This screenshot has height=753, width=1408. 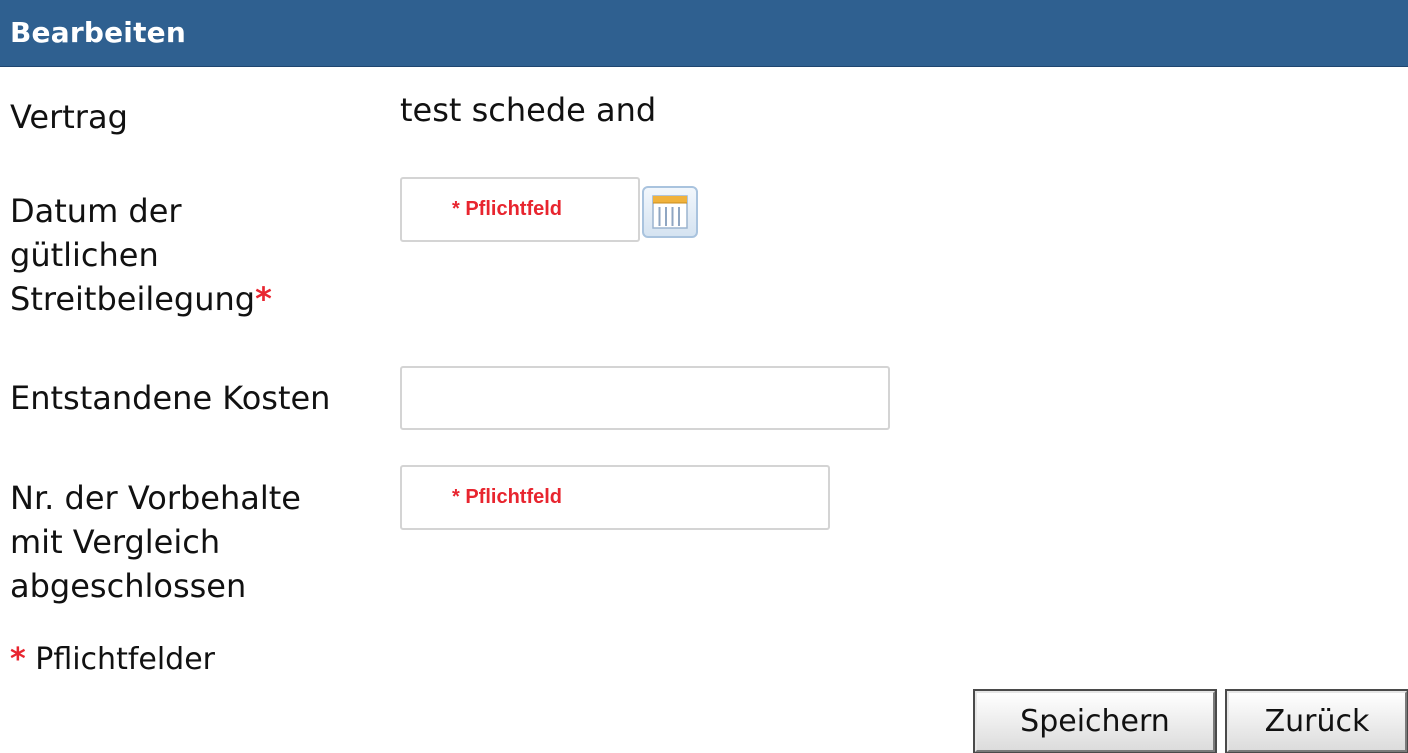 I want to click on panel-header: Bearbeiten, so click(x=704, y=33).